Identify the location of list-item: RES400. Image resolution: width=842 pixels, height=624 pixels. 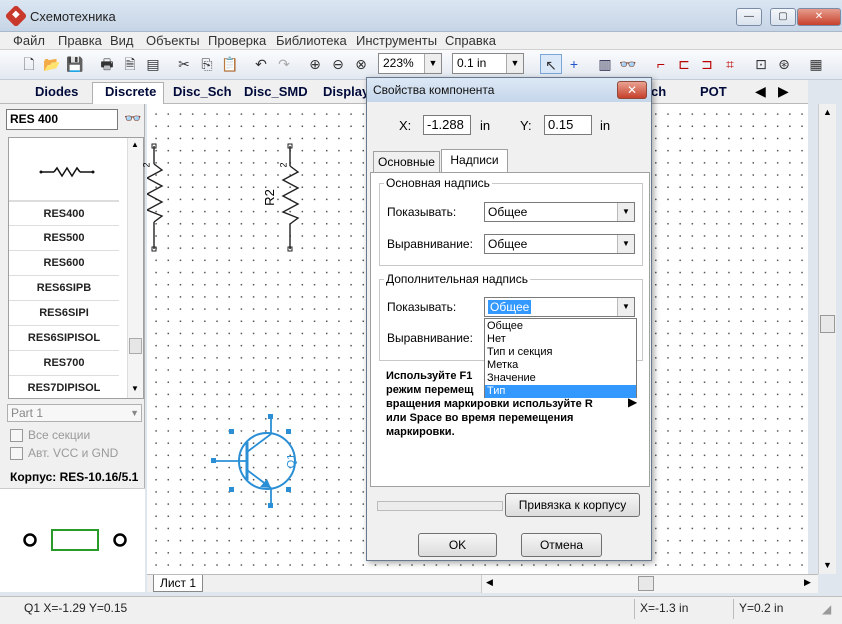
(64, 213).